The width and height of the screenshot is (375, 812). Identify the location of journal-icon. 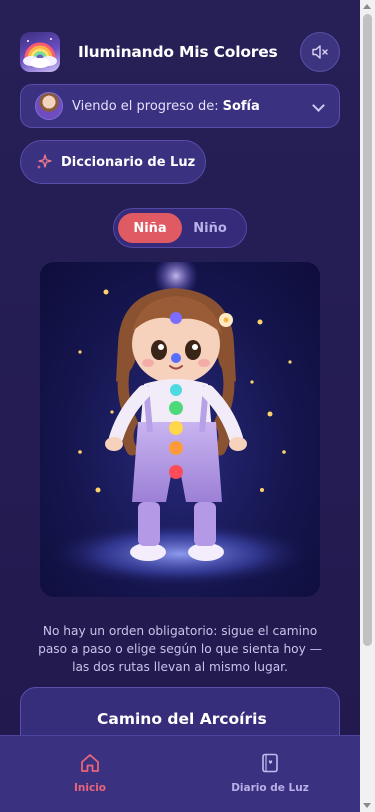
(270, 763).